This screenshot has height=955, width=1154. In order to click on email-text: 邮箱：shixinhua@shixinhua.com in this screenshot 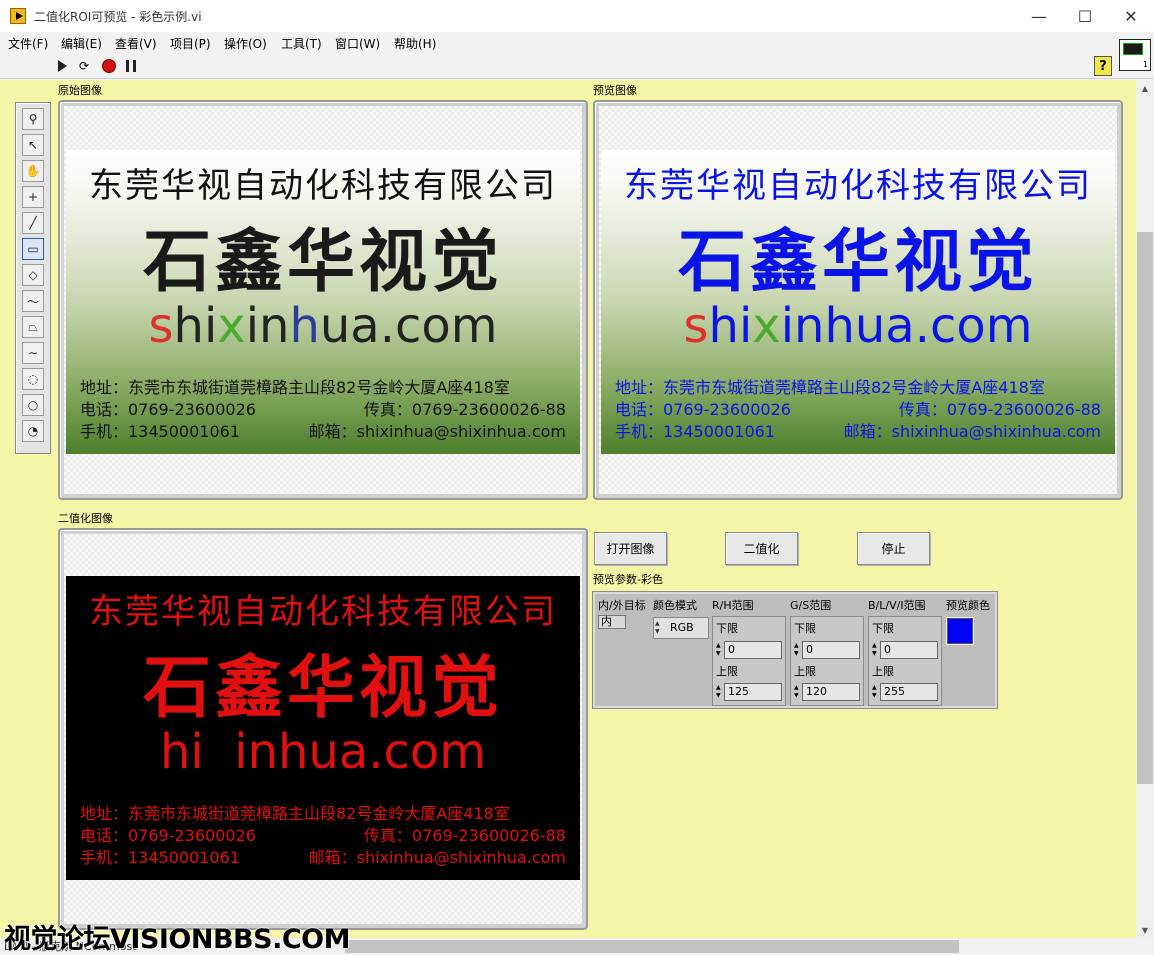, I will do `click(437, 431)`.